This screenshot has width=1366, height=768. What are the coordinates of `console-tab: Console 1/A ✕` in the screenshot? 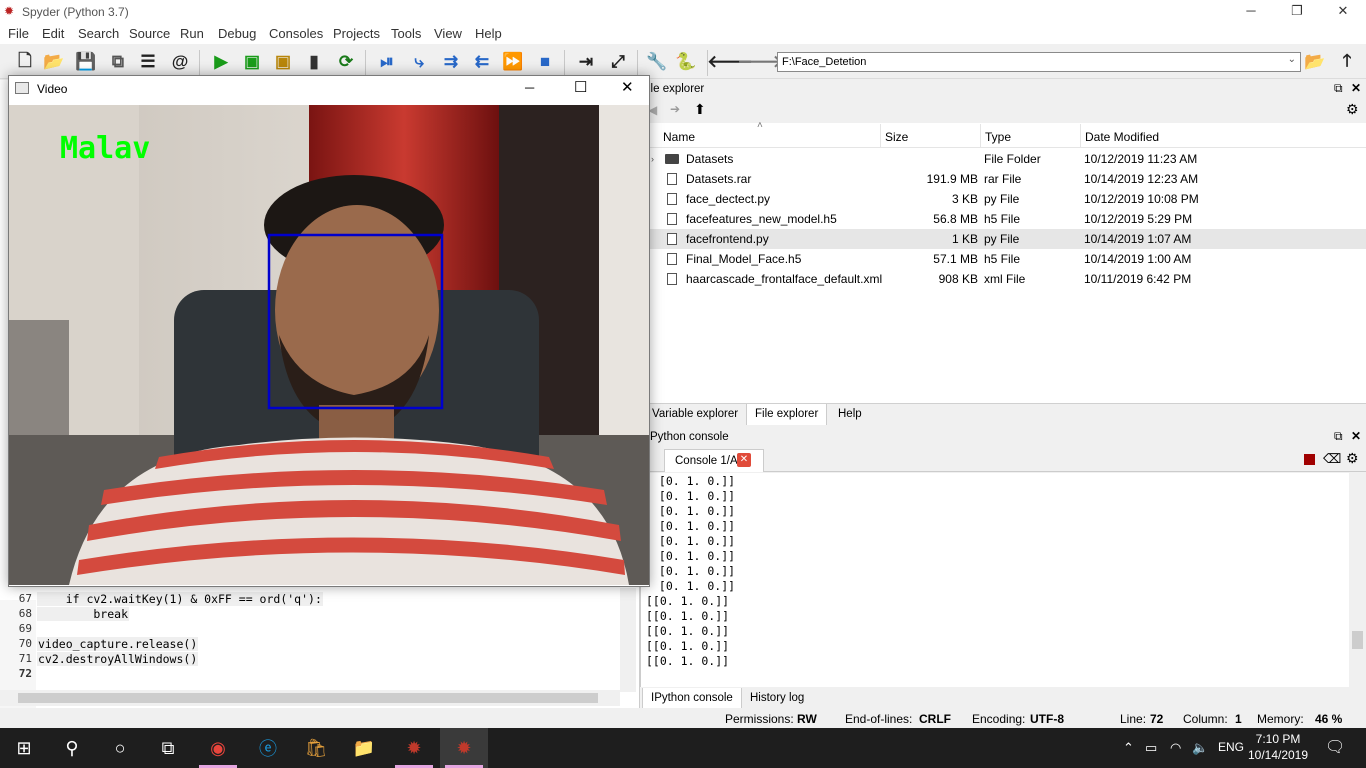 It's located at (714, 460).